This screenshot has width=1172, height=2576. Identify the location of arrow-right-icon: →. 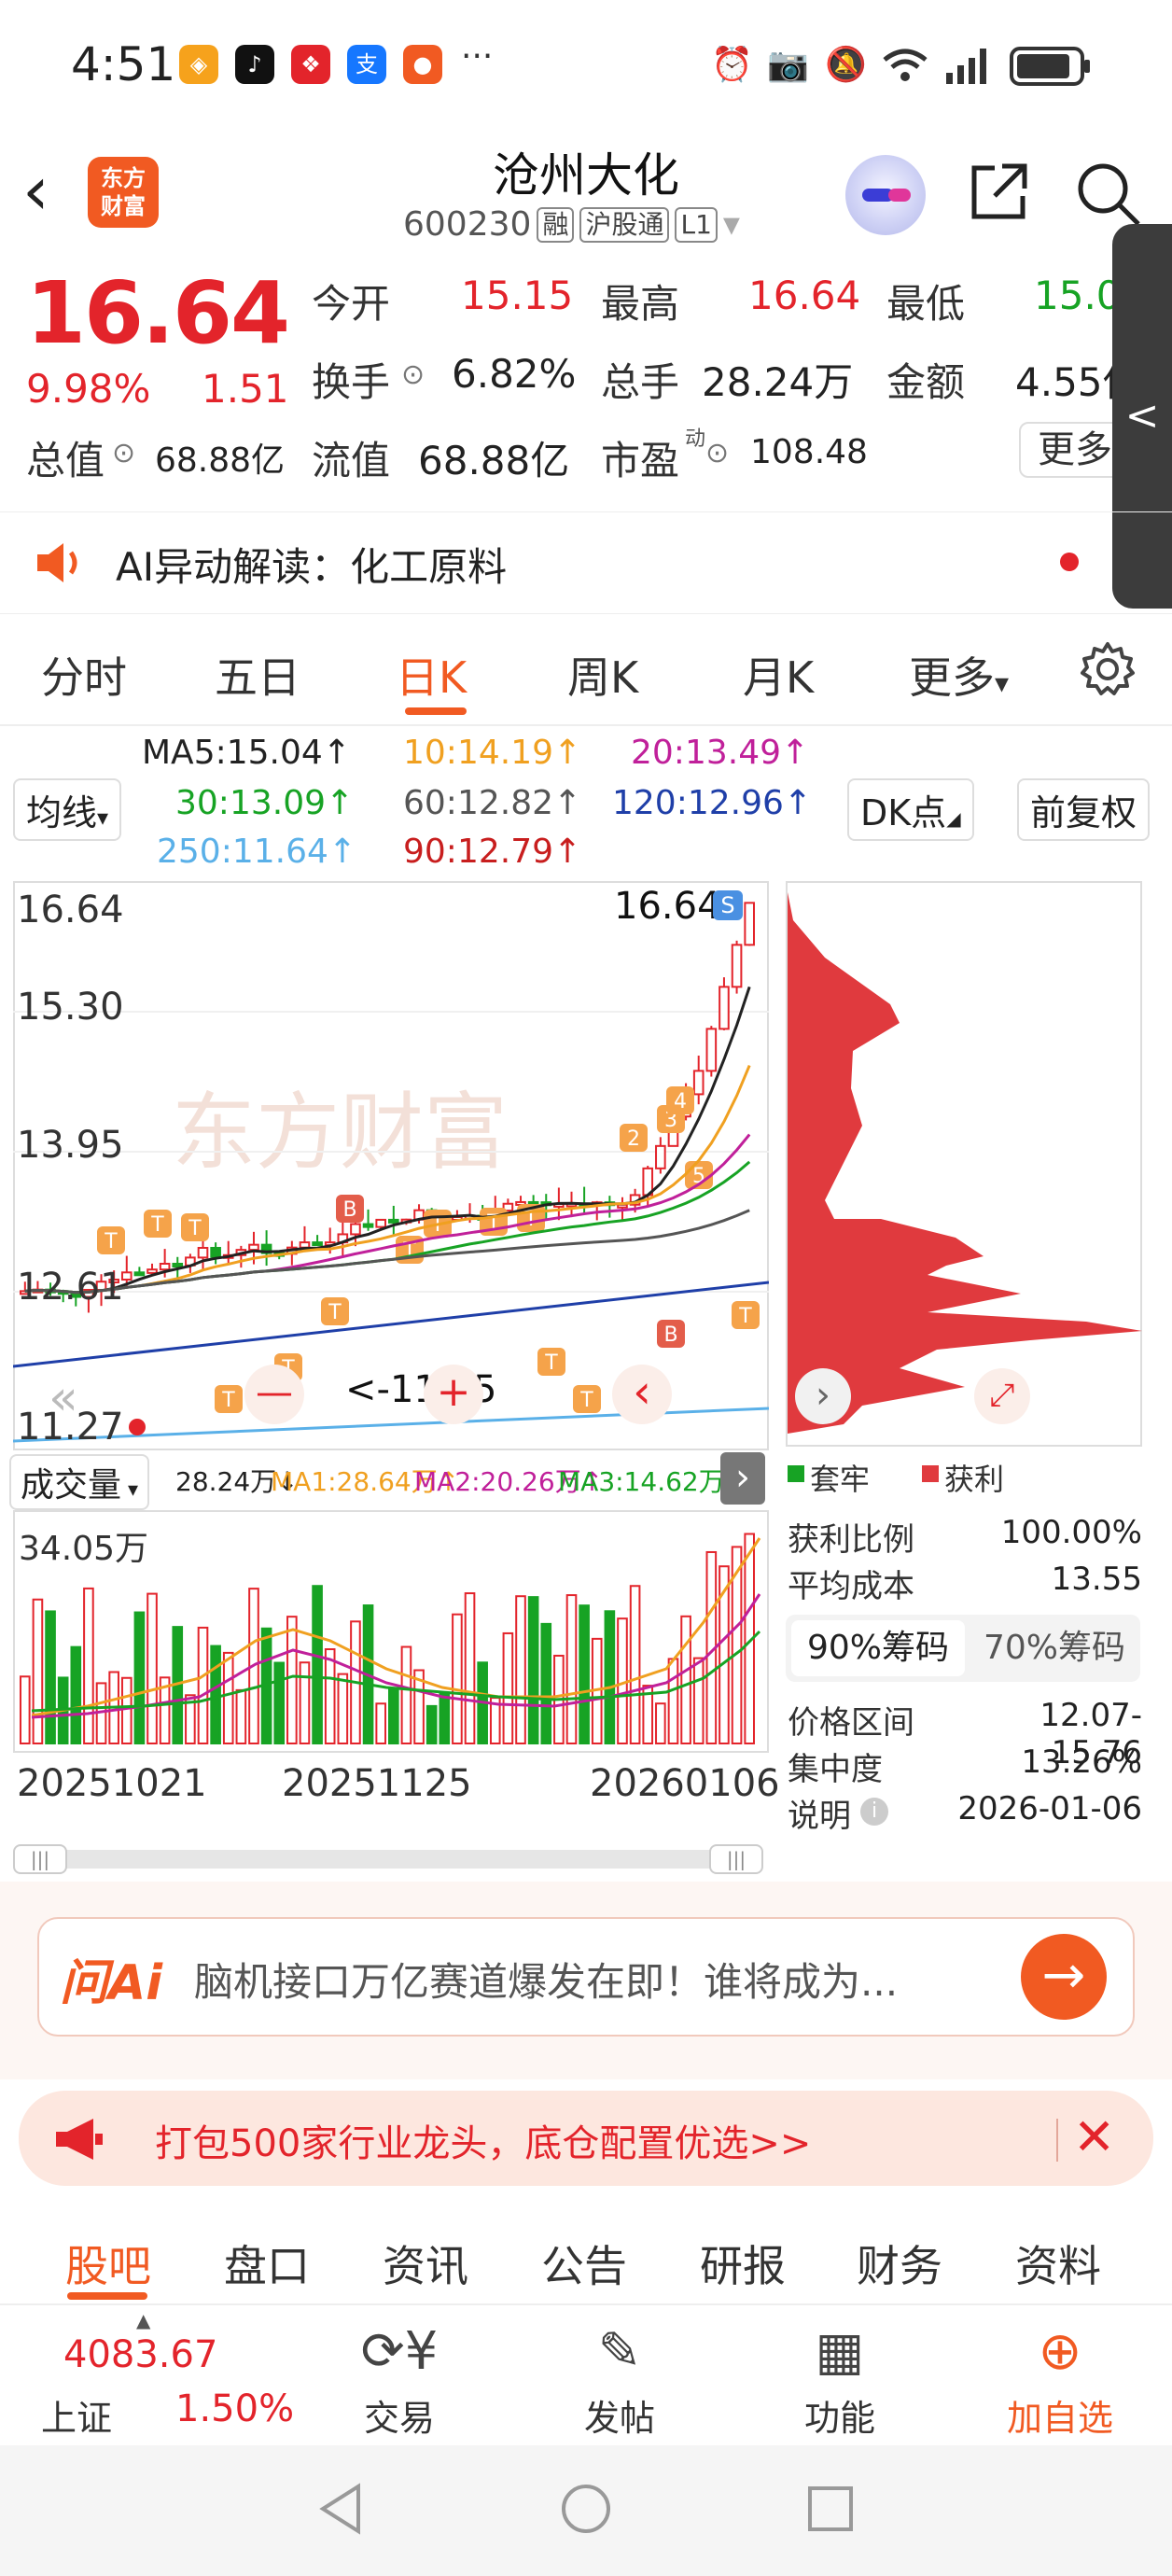
(1064, 1977).